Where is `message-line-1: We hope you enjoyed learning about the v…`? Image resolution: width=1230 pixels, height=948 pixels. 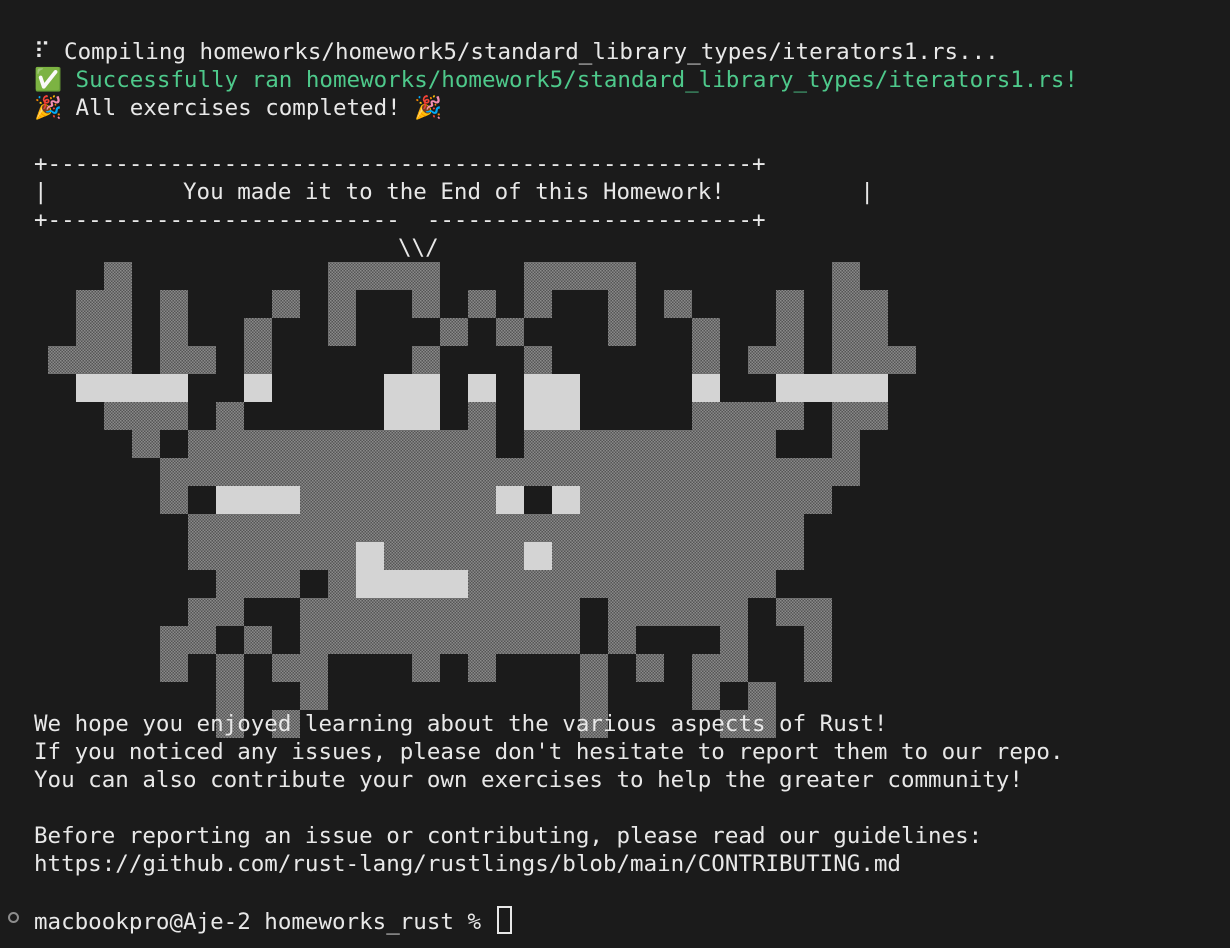
message-line-1: We hope you enjoyed learning about the v… is located at coordinates (461, 724).